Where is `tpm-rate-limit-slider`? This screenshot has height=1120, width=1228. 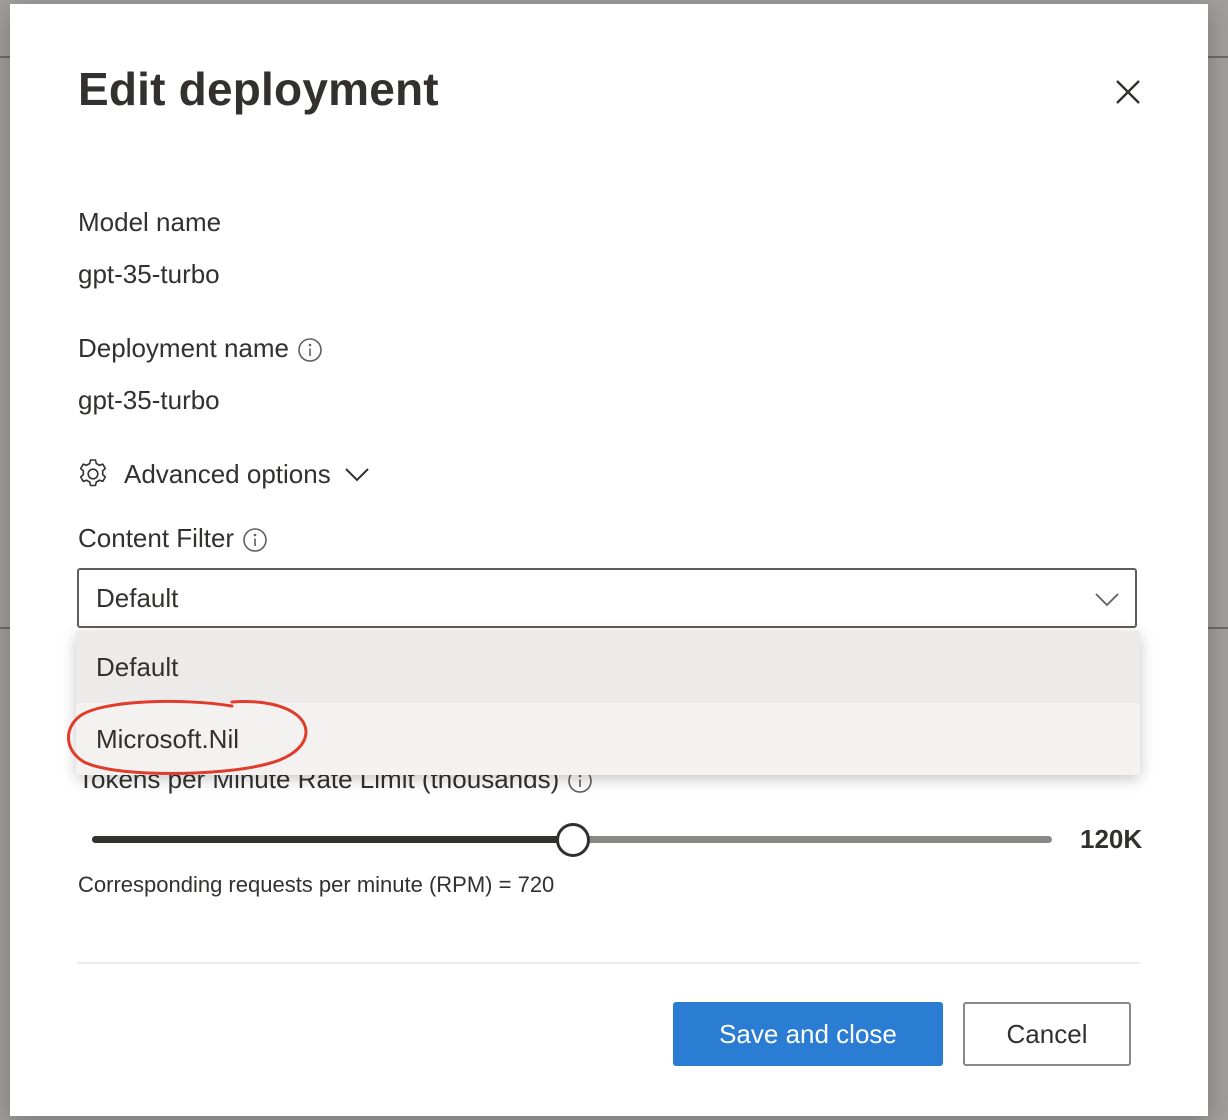 tpm-rate-limit-slider is located at coordinates (572, 839).